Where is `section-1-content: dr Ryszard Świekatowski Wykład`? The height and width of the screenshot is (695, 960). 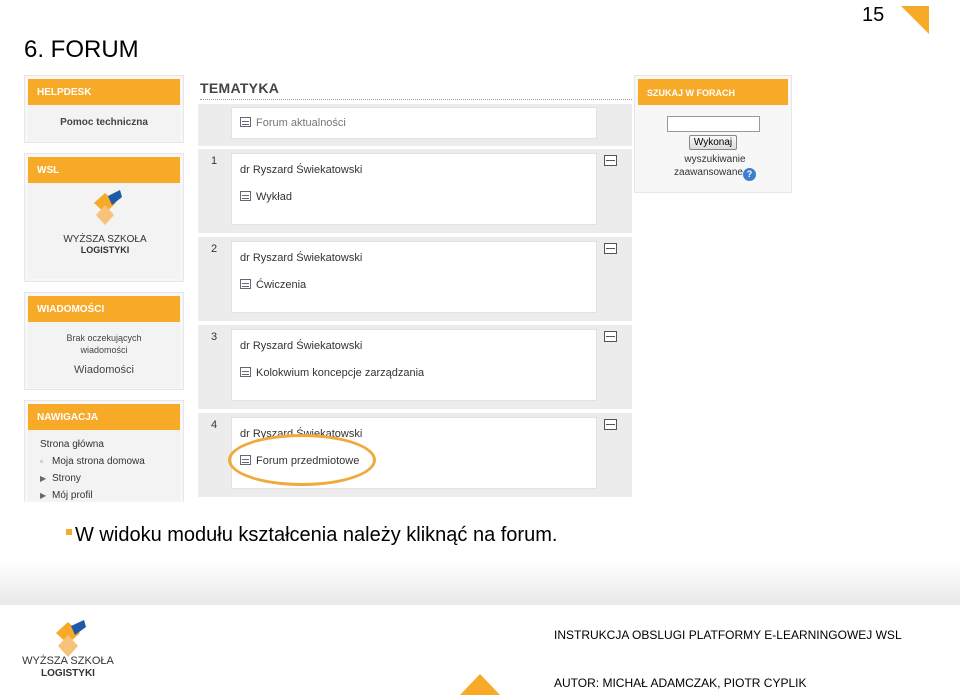
section-1-content: dr Ryszard Świekatowski Wykład is located at coordinates (414, 189).